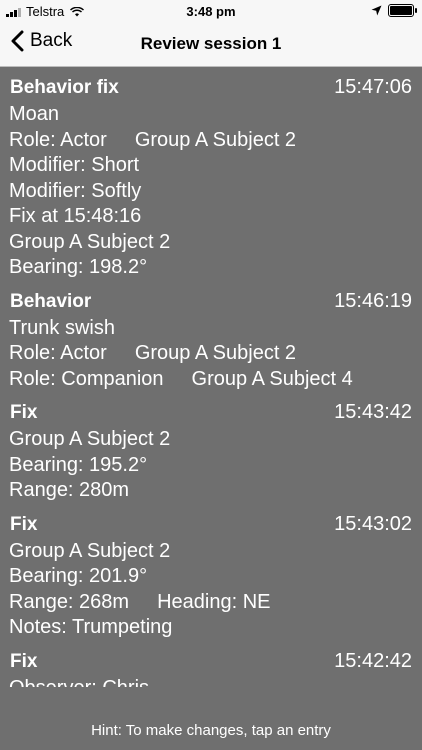 Image resolution: width=422 pixels, height=750 pixels. What do you see at coordinates (91, 627) in the screenshot?
I see `entry-detail-text: Notes: Trumpeting` at bounding box center [91, 627].